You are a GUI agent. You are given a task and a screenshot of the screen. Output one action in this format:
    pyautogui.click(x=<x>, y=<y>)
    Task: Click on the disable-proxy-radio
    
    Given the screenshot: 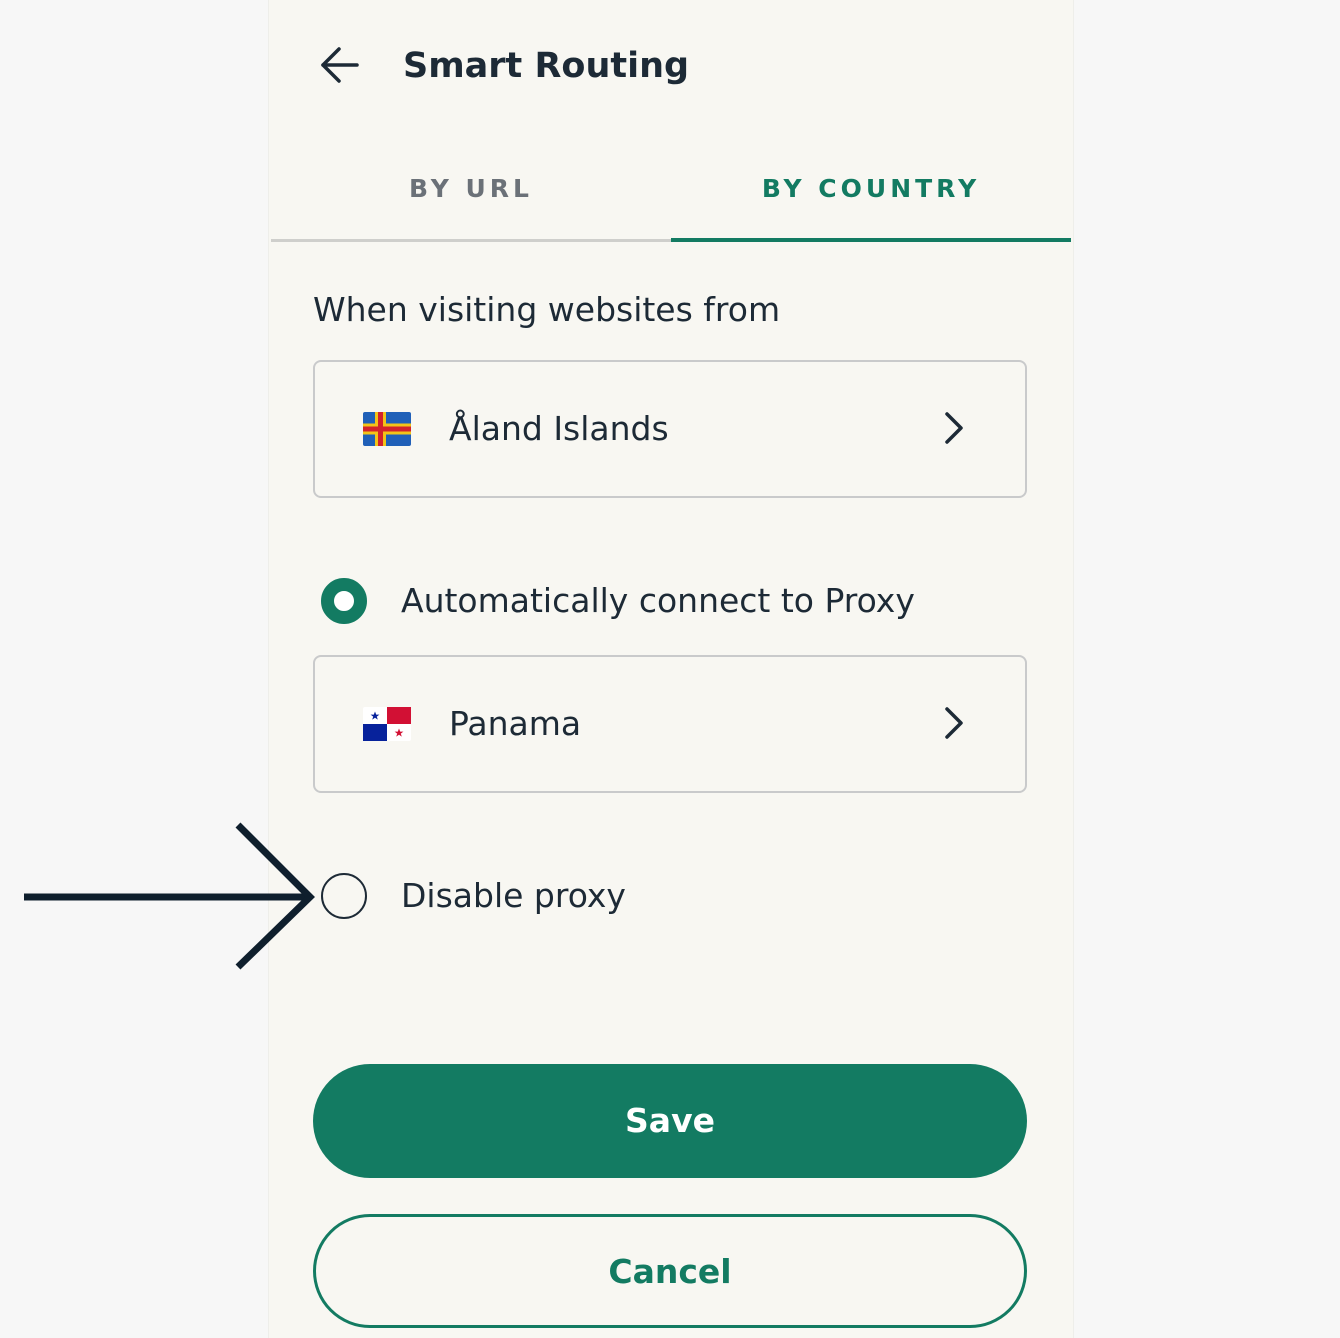 What is the action you would take?
    pyautogui.click(x=344, y=896)
    